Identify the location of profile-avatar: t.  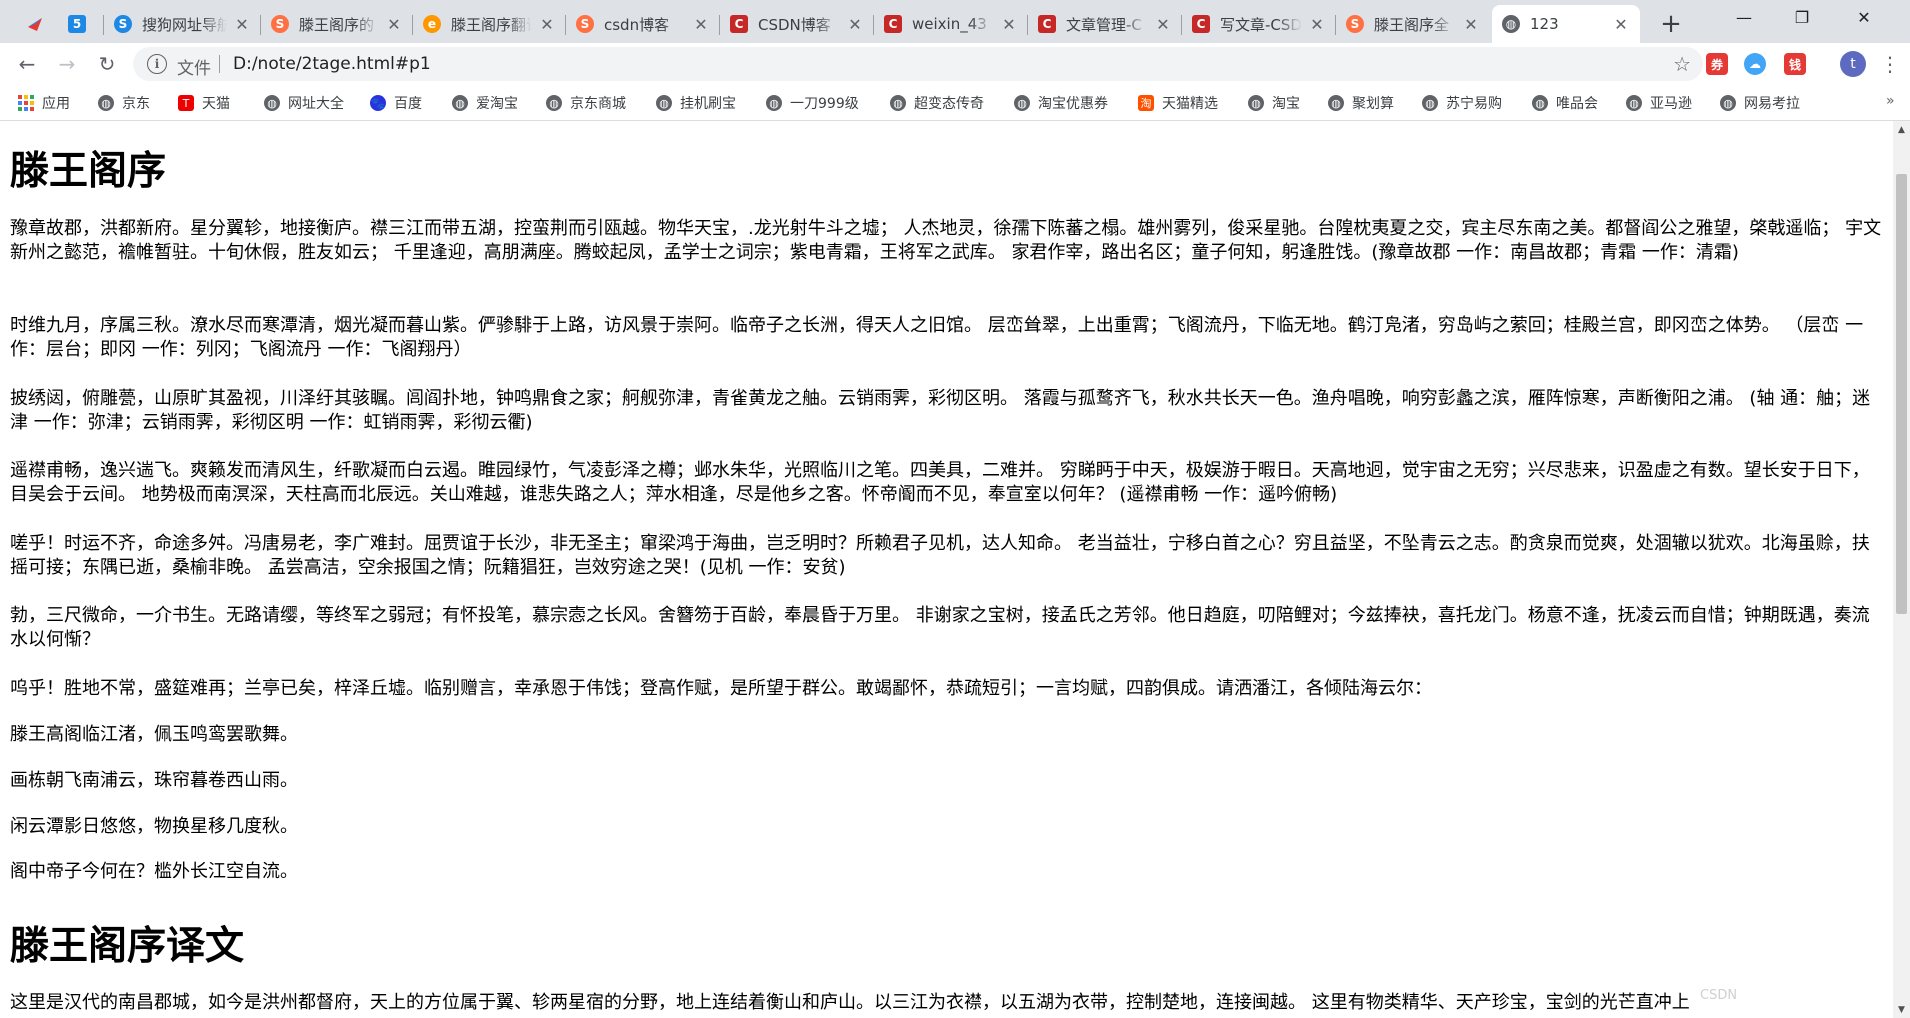
(1853, 64).